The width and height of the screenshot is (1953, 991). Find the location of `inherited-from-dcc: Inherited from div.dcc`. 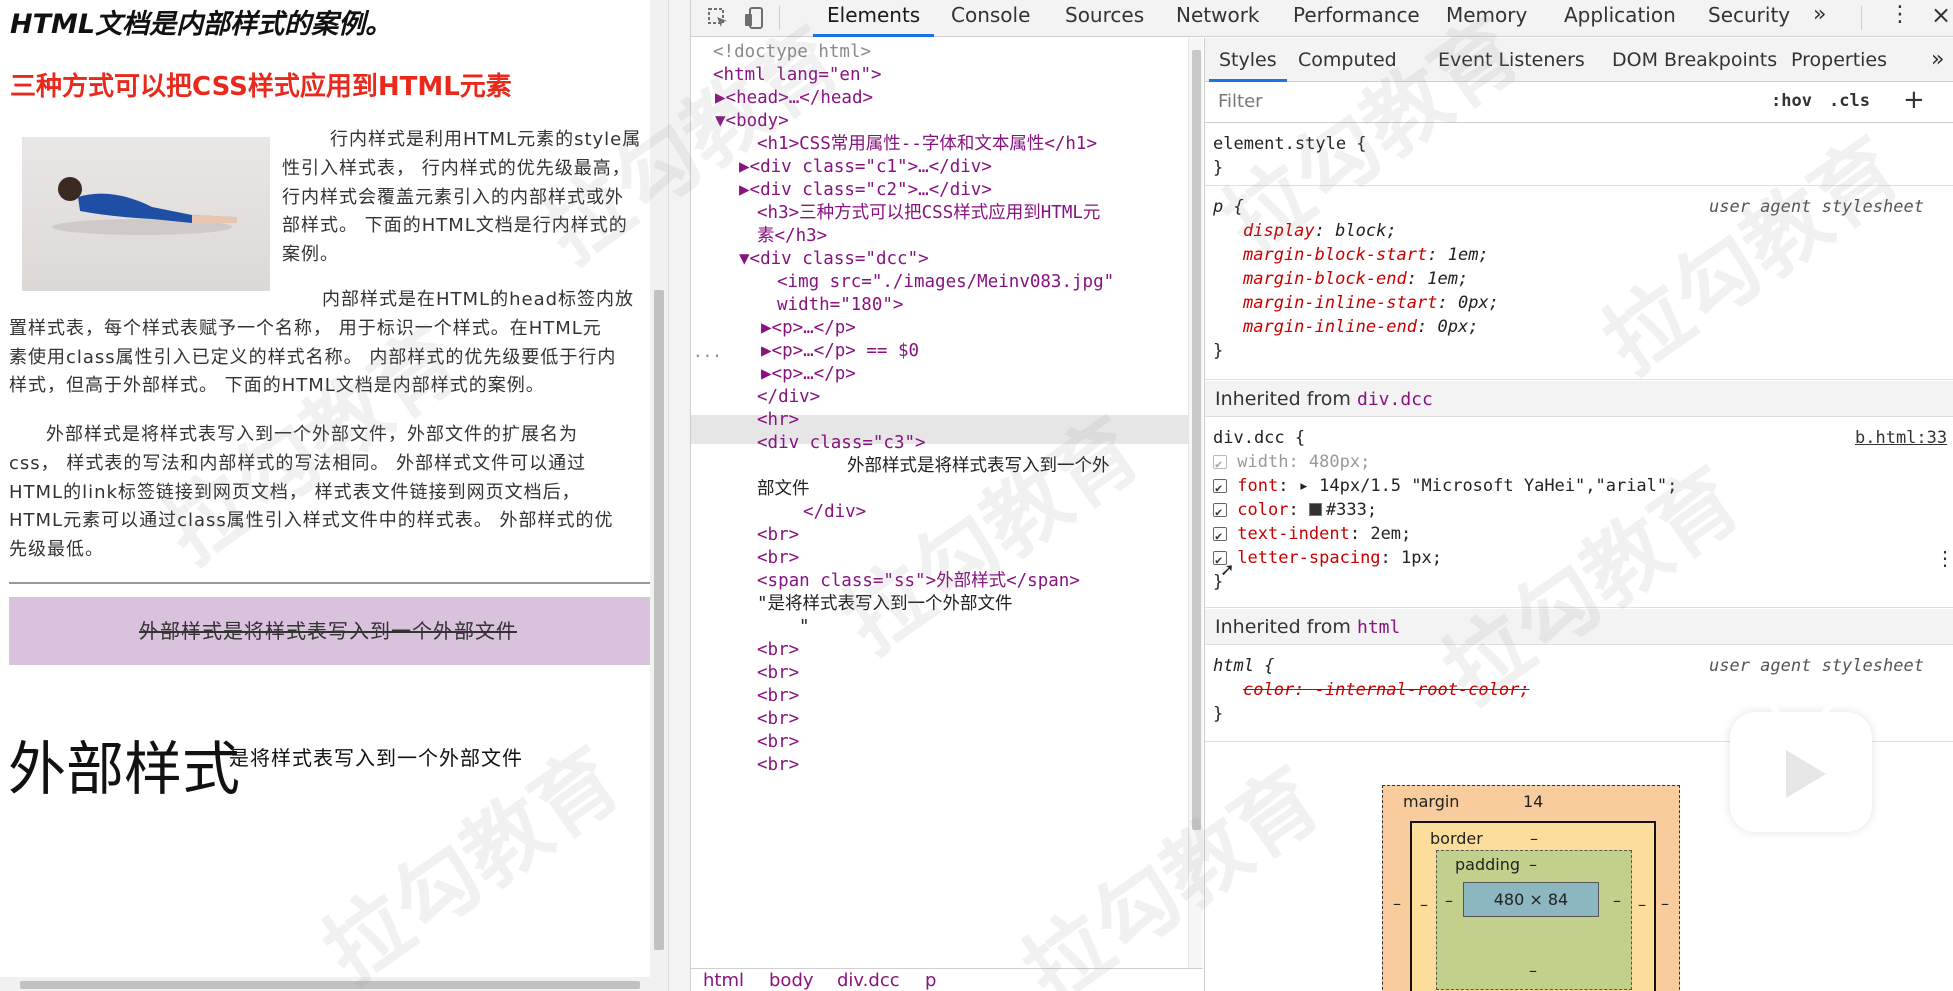

inherited-from-dcc: Inherited from div.dcc is located at coordinates (1579, 399).